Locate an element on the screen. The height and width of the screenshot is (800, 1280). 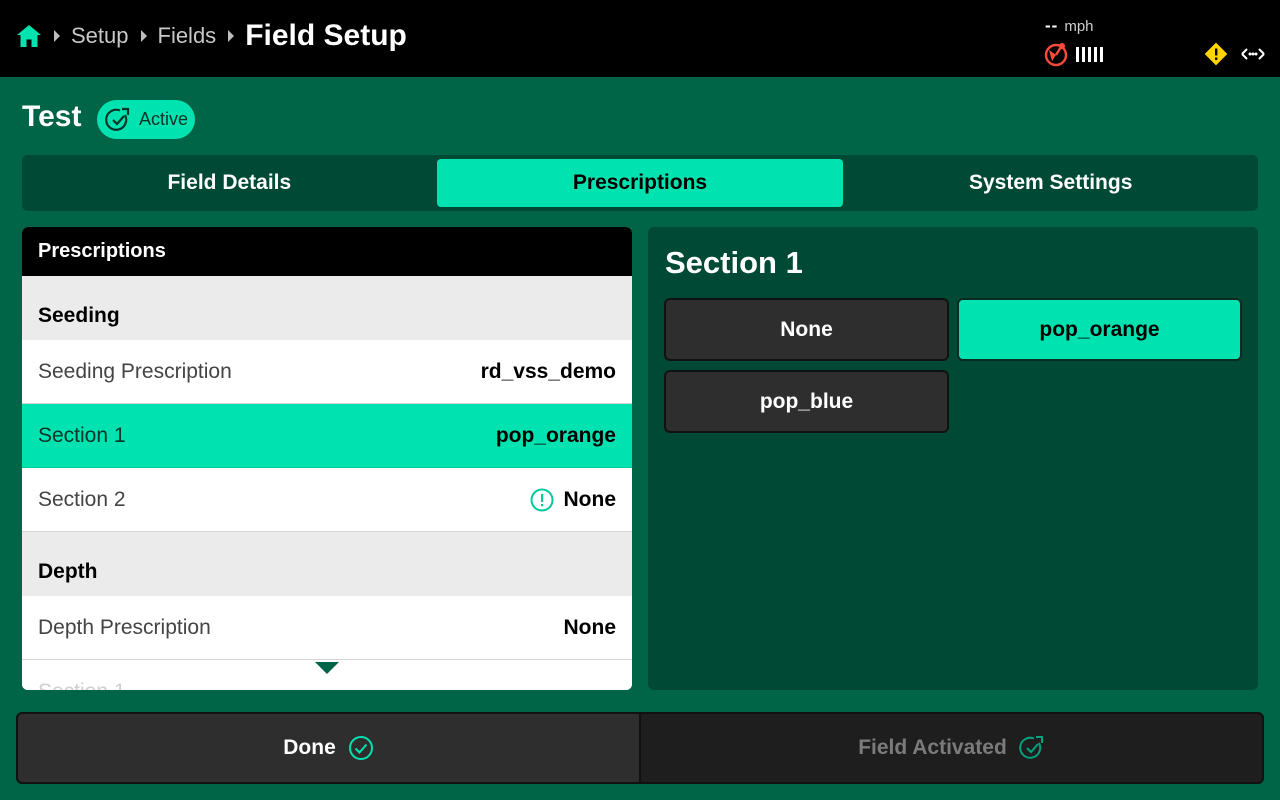
check-circle-icon is located at coordinates (360, 748).